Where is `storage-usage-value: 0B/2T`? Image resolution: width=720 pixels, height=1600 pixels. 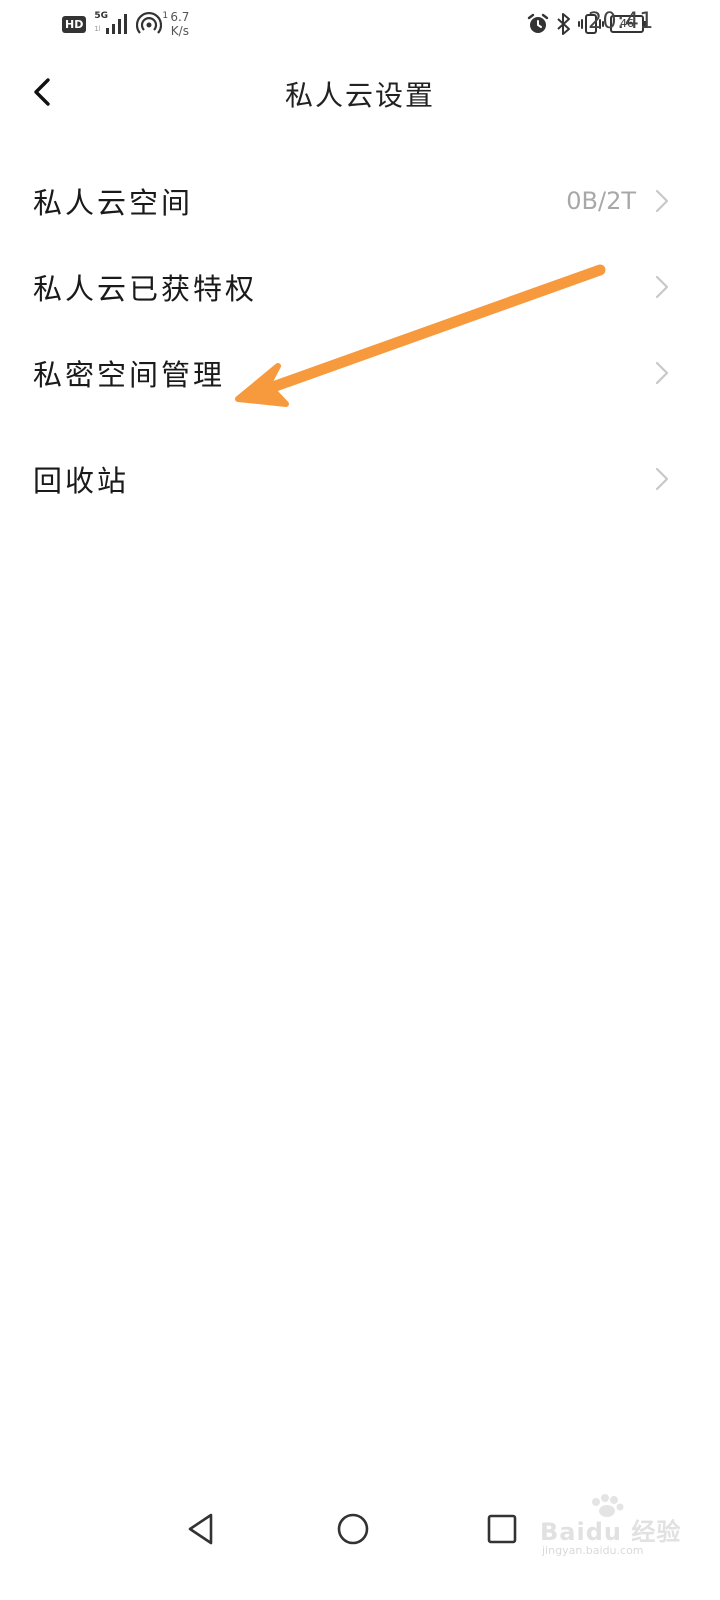 storage-usage-value: 0B/2T is located at coordinates (601, 201).